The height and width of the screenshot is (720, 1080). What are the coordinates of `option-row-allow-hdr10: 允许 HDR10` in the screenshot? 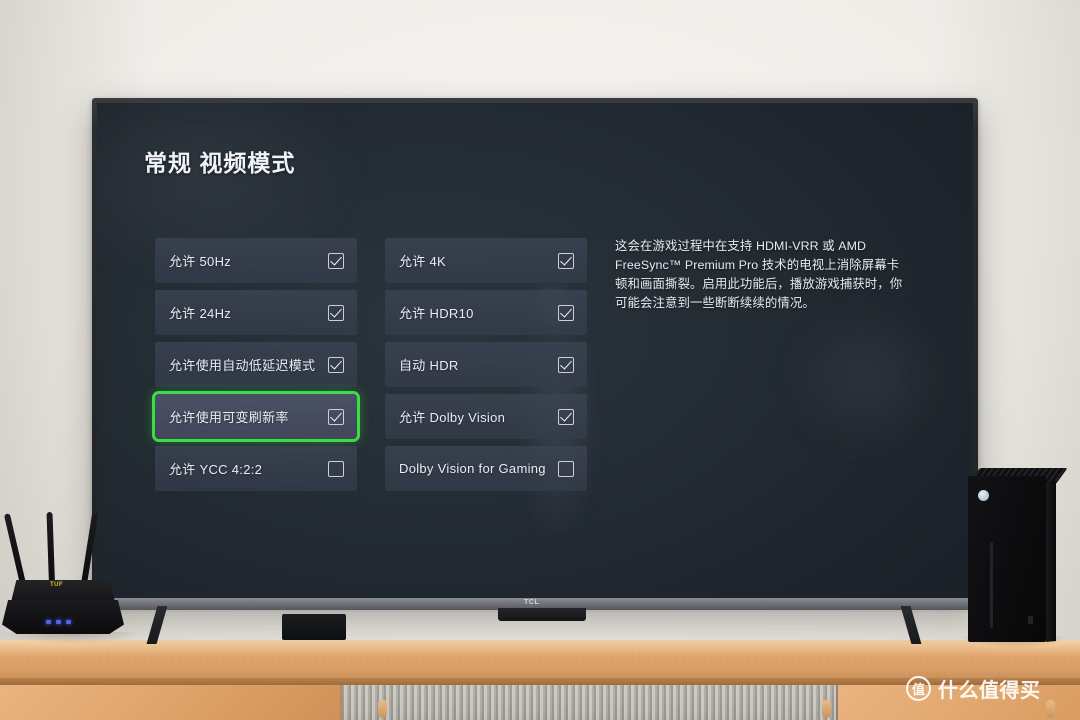 It's located at (486, 312).